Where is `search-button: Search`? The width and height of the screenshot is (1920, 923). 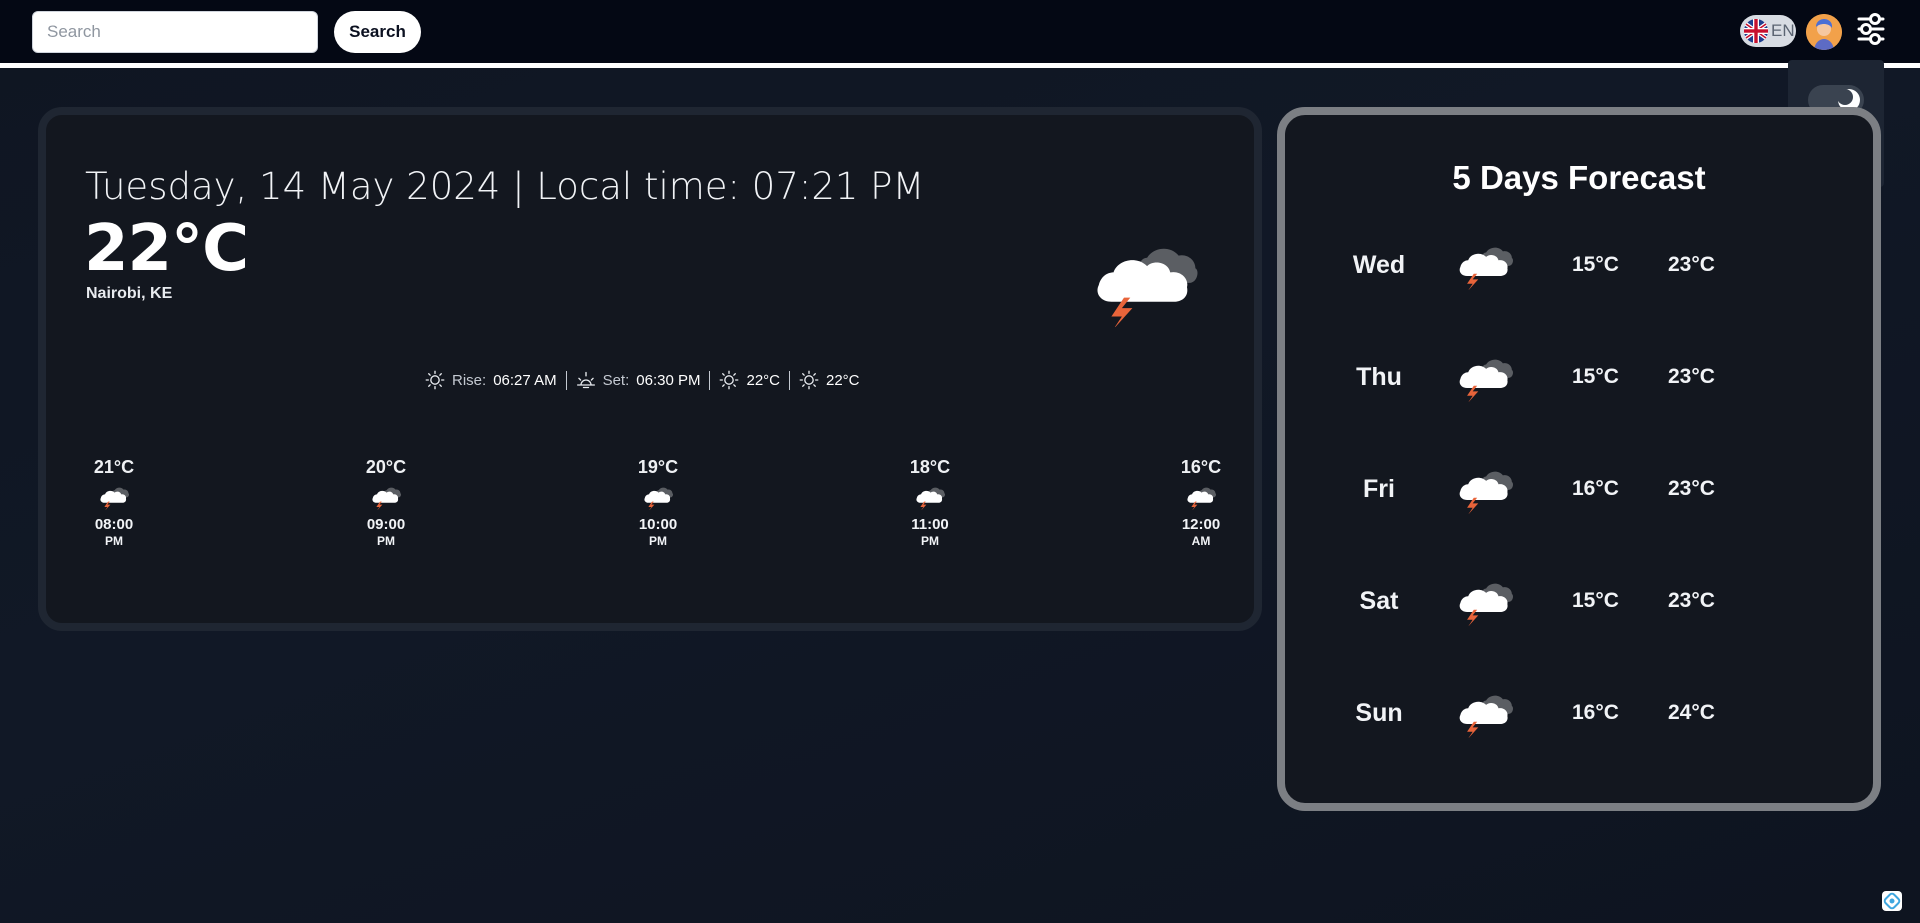
search-button: Search is located at coordinates (377, 32).